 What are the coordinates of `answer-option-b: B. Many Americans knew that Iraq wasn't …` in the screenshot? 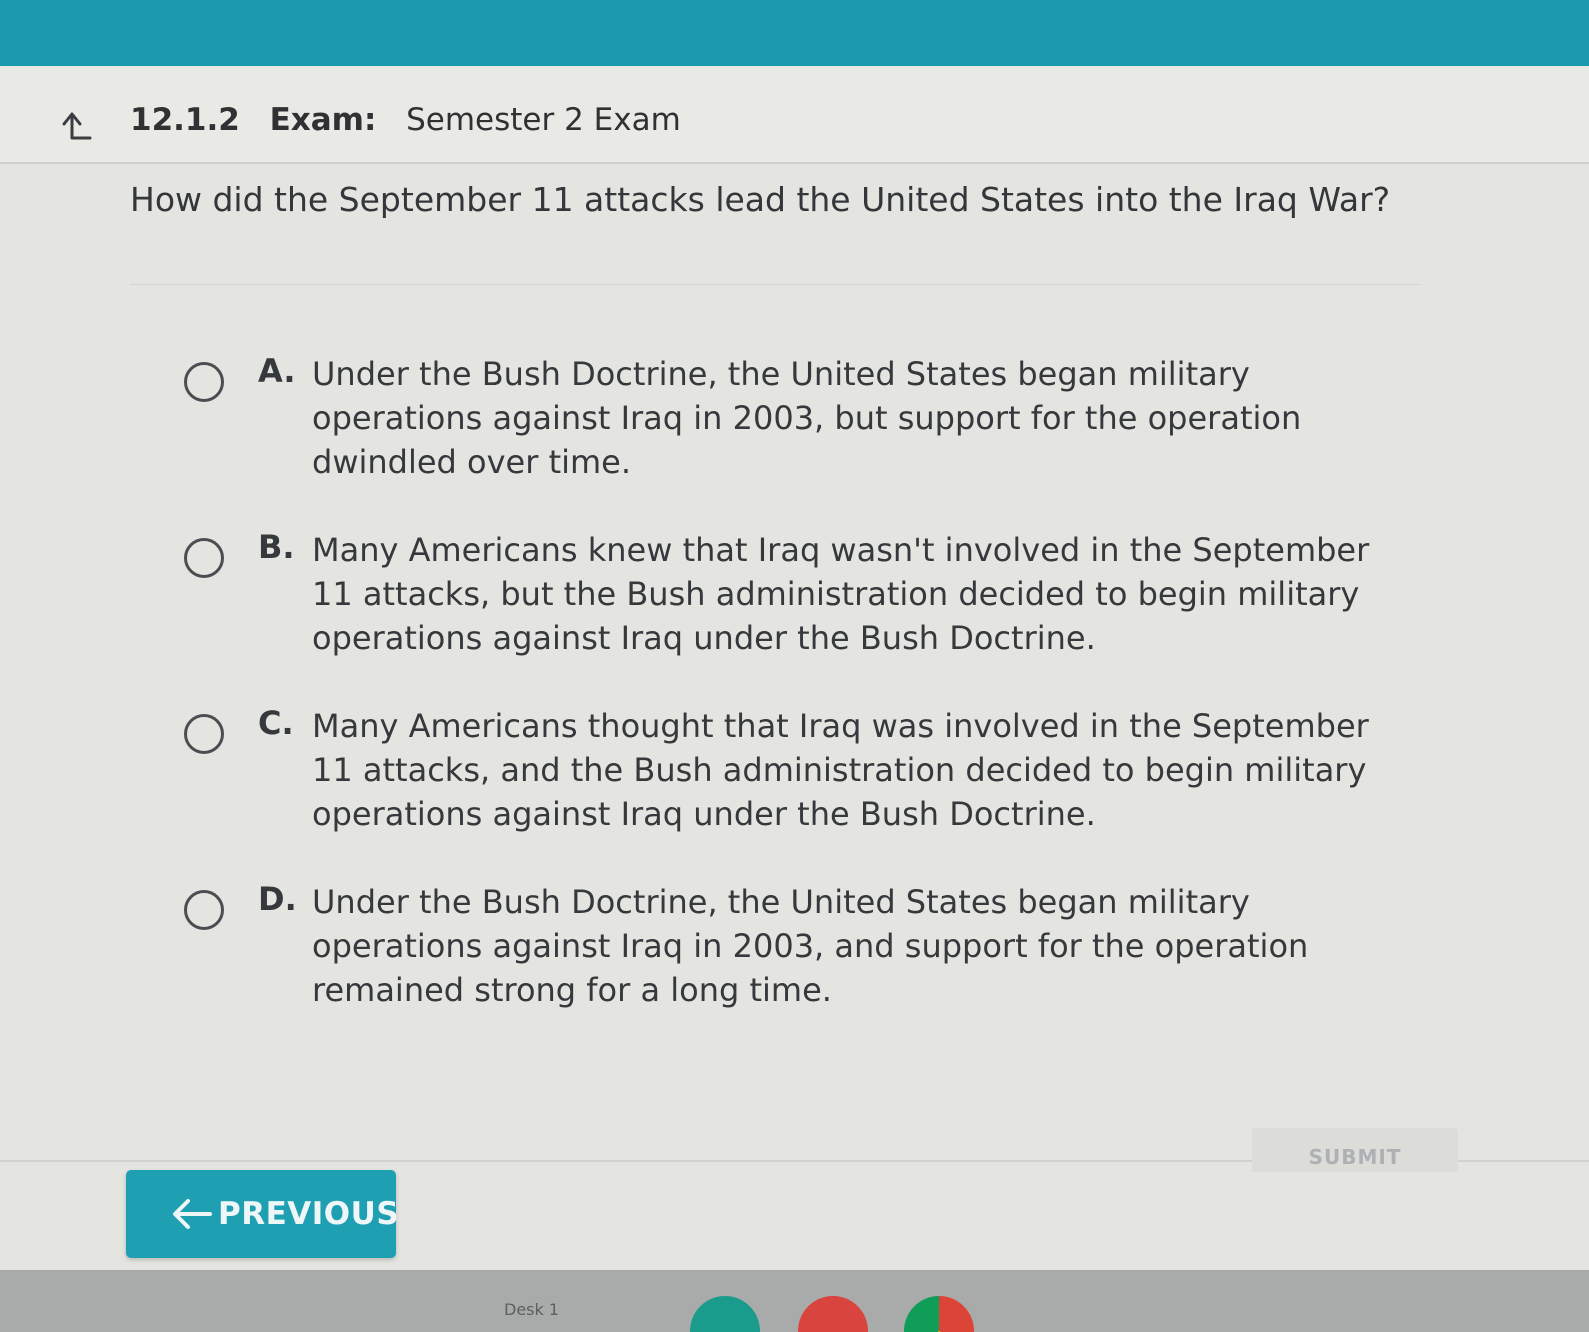 It's located at (810, 612).